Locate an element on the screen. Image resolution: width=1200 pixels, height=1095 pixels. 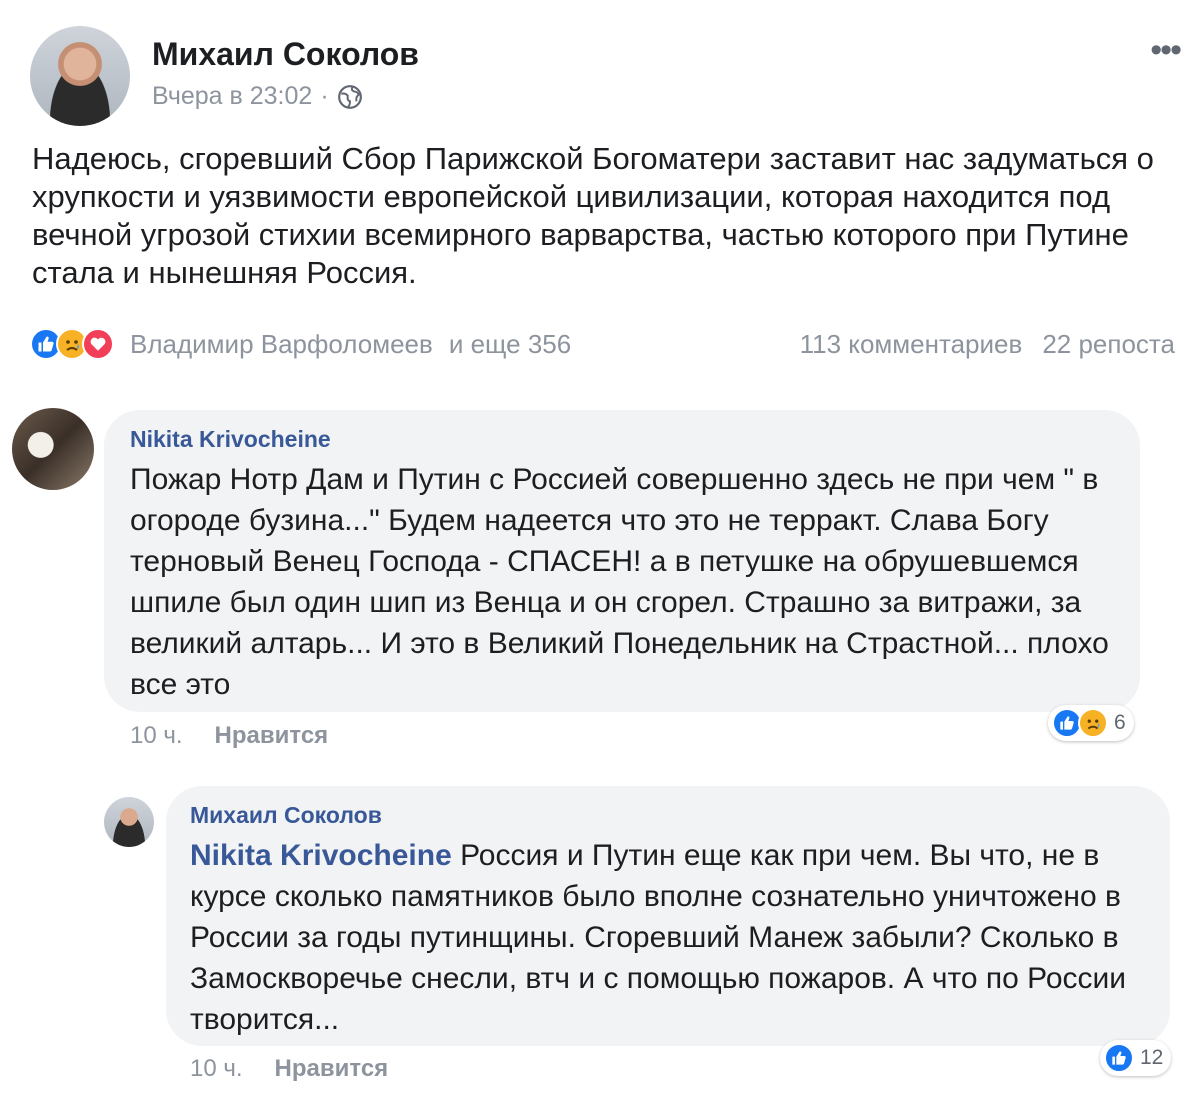
comments-count: 113 комментариев is located at coordinates (911, 344).